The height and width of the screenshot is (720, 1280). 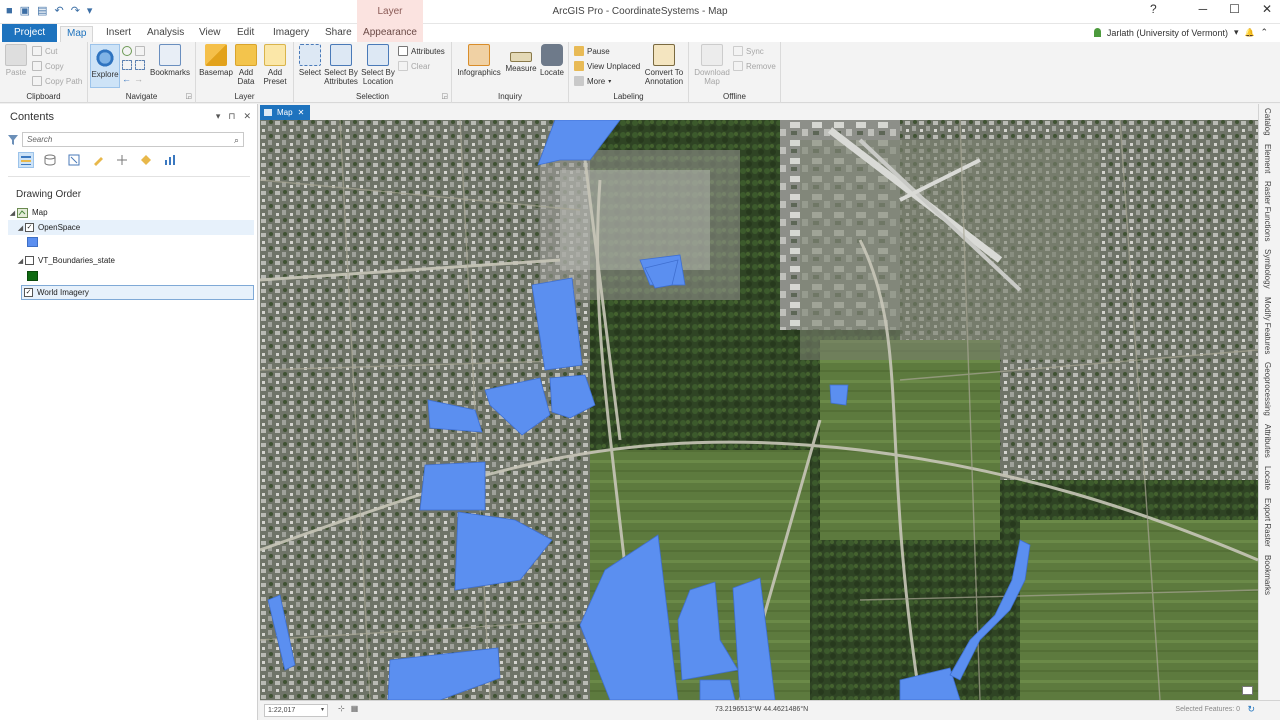 I want to click on list-by-labeling-icon, so click(x=146, y=160).